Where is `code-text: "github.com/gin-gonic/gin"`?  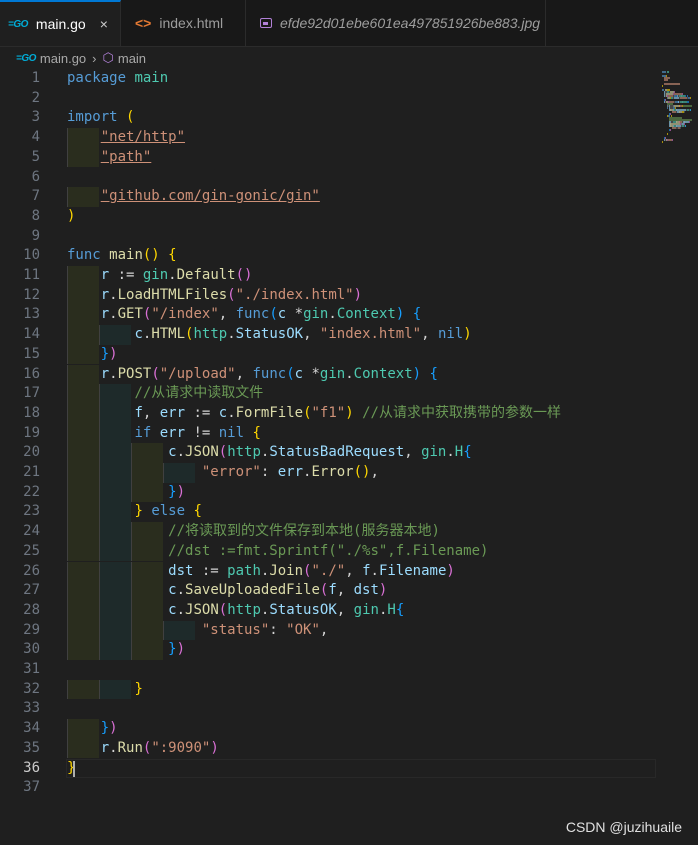 code-text: "github.com/gin-gonic/gin" is located at coordinates (210, 196).